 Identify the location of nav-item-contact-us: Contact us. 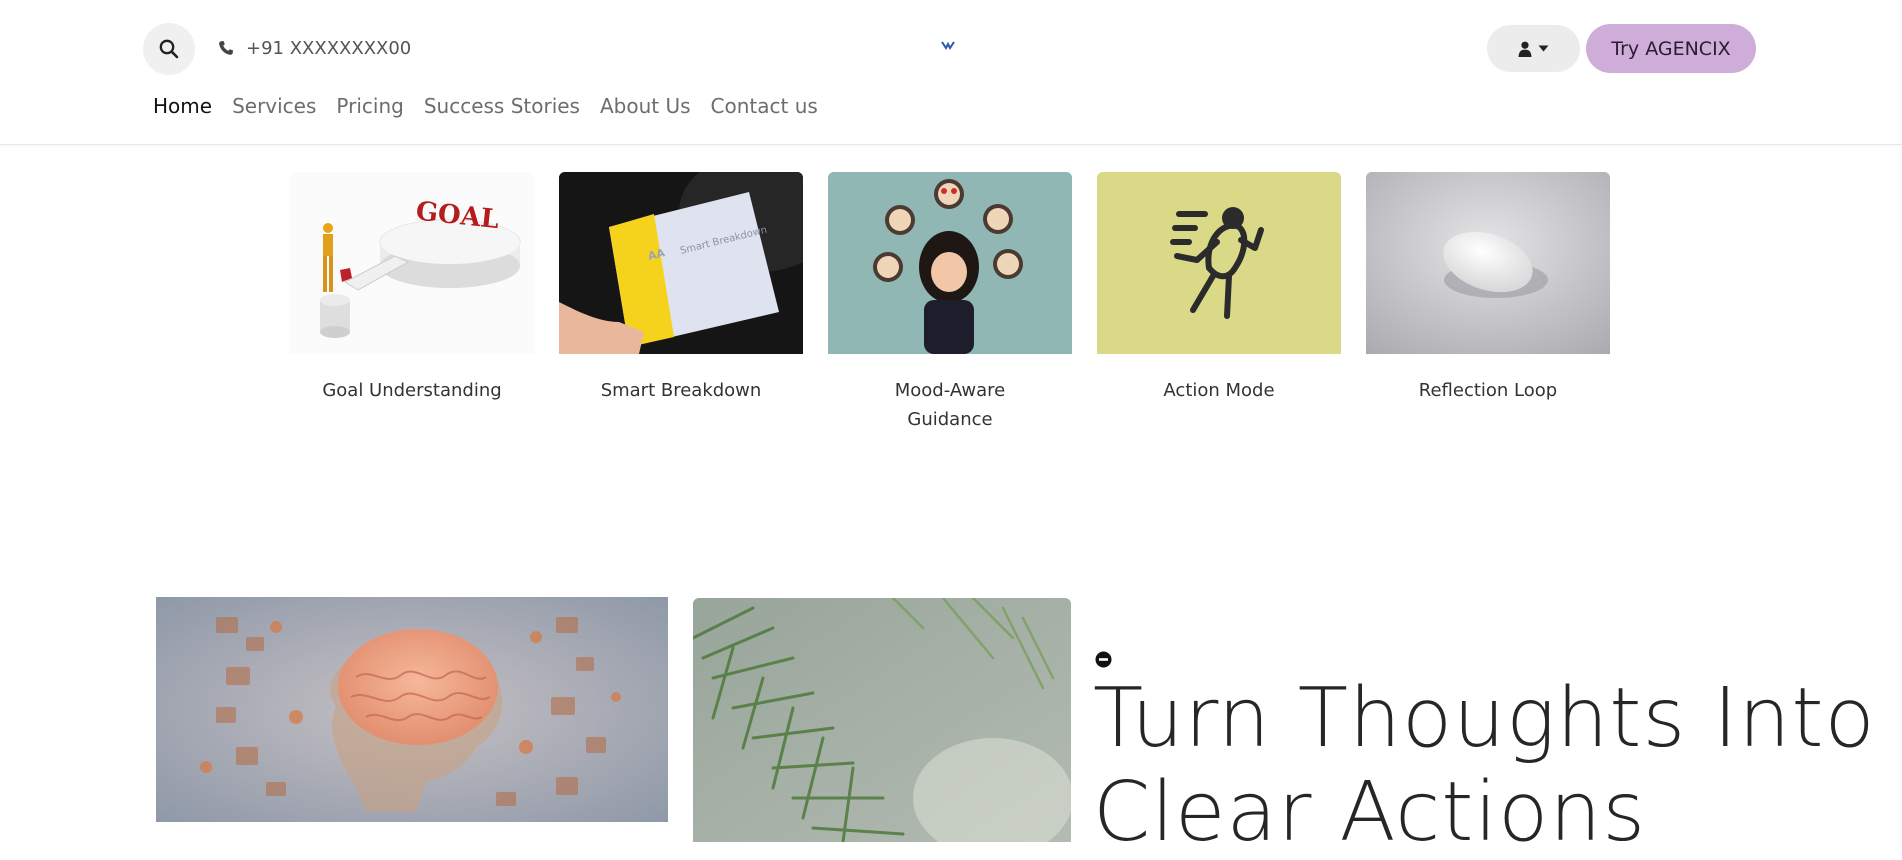
(764, 106).